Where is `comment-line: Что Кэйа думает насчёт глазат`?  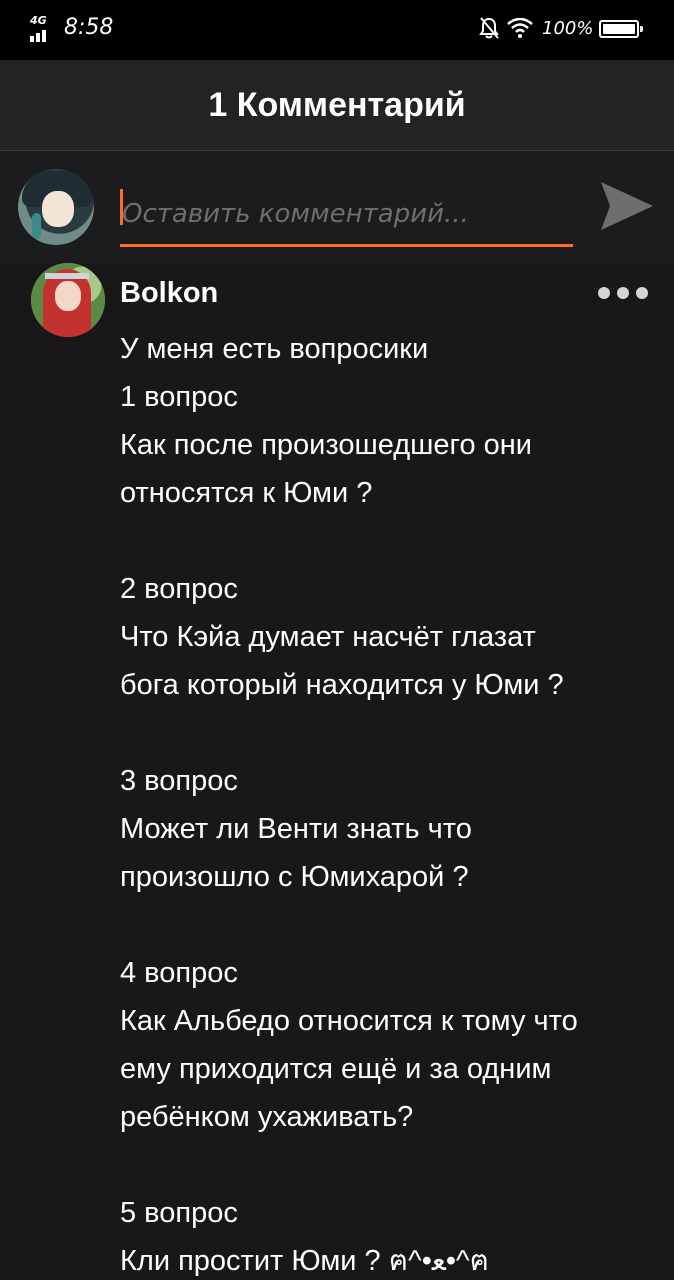
comment-line: Что Кэйа думает насчёт глазат is located at coordinates (328, 637).